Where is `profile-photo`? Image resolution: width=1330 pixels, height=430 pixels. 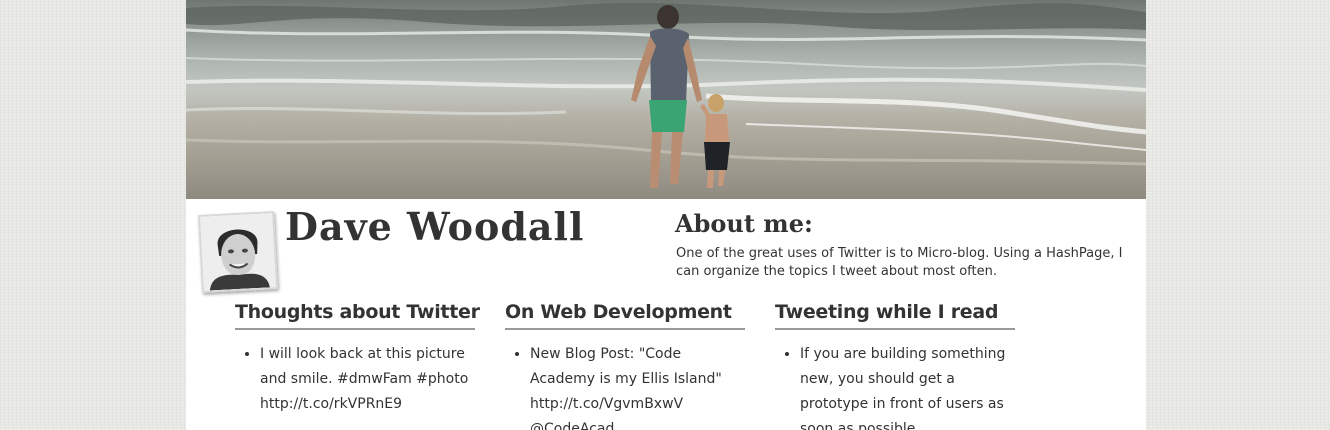 profile-photo is located at coordinates (238, 252).